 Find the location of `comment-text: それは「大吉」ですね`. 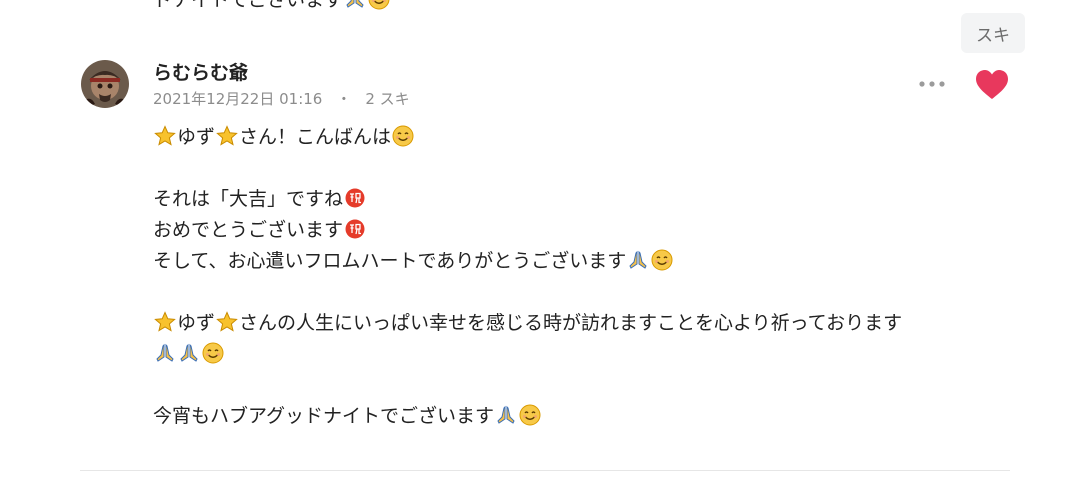

comment-text: それは「大吉」ですね is located at coordinates (248, 199).